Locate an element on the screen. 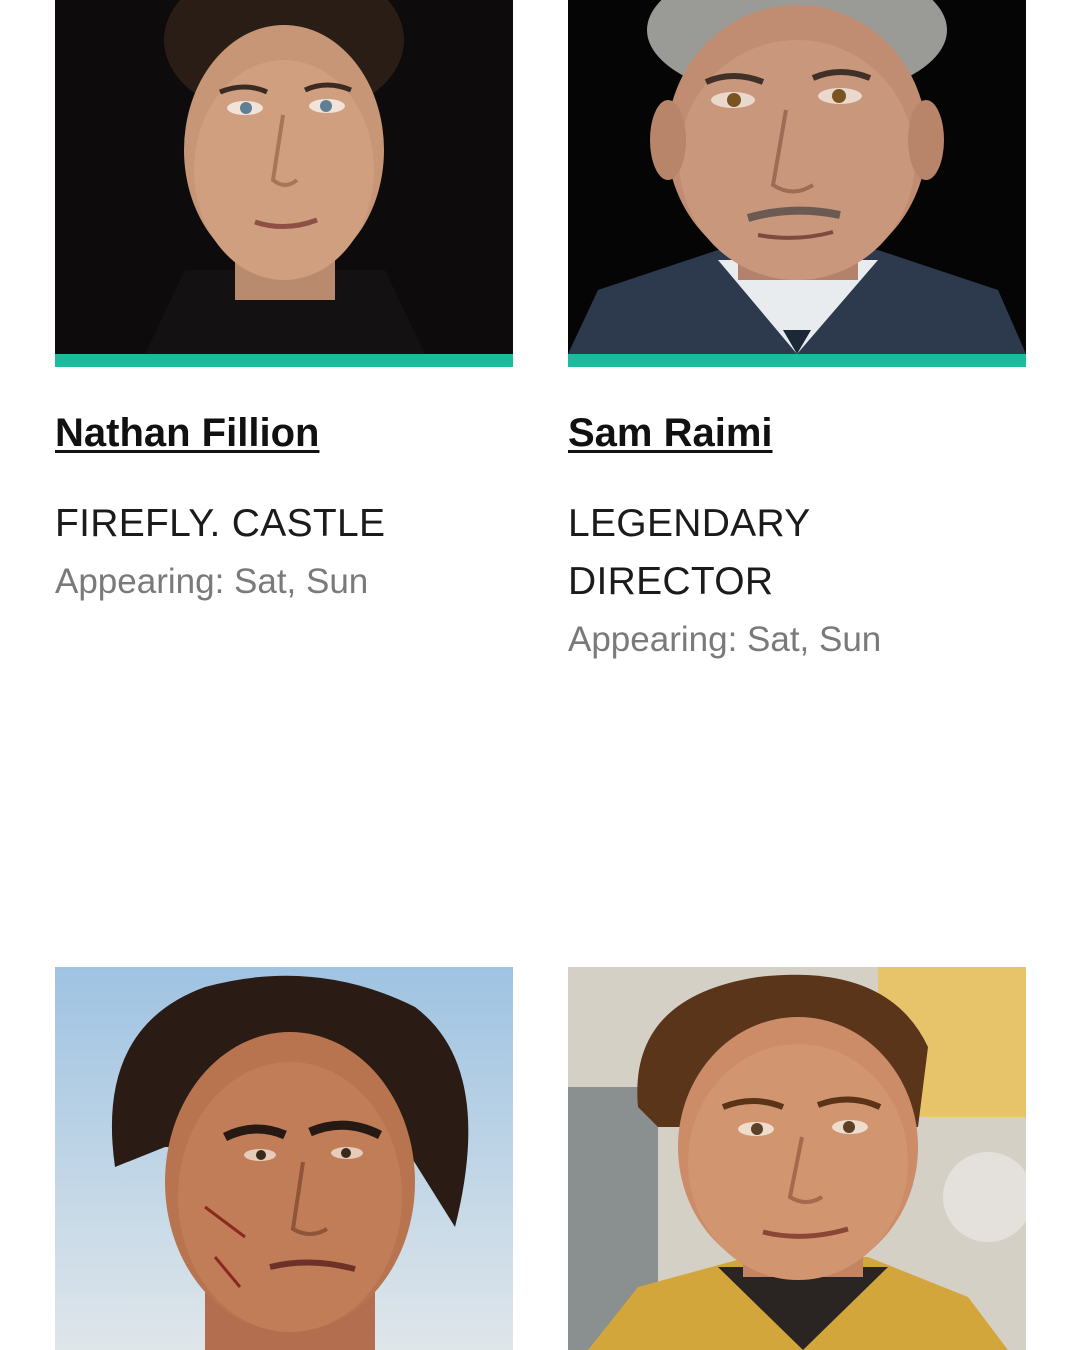 This screenshot has height=1350, width=1080. guest-name-link: Sam Raimi is located at coordinates (670, 433).